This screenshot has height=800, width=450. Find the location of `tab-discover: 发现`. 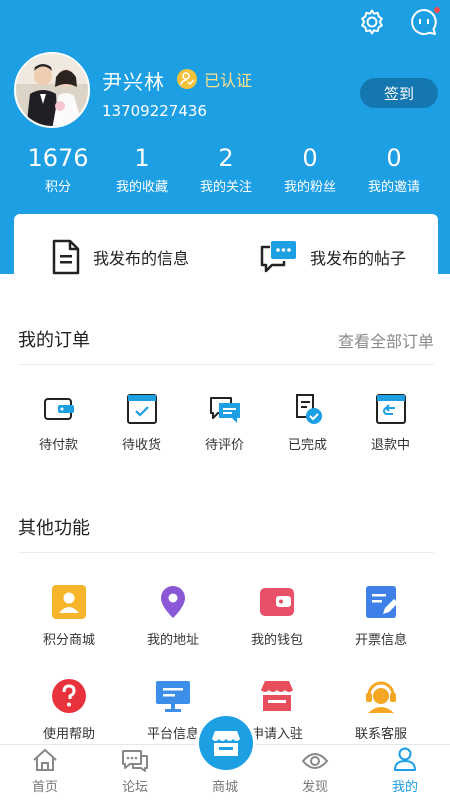

tab-discover: 发现 is located at coordinates (315, 772).